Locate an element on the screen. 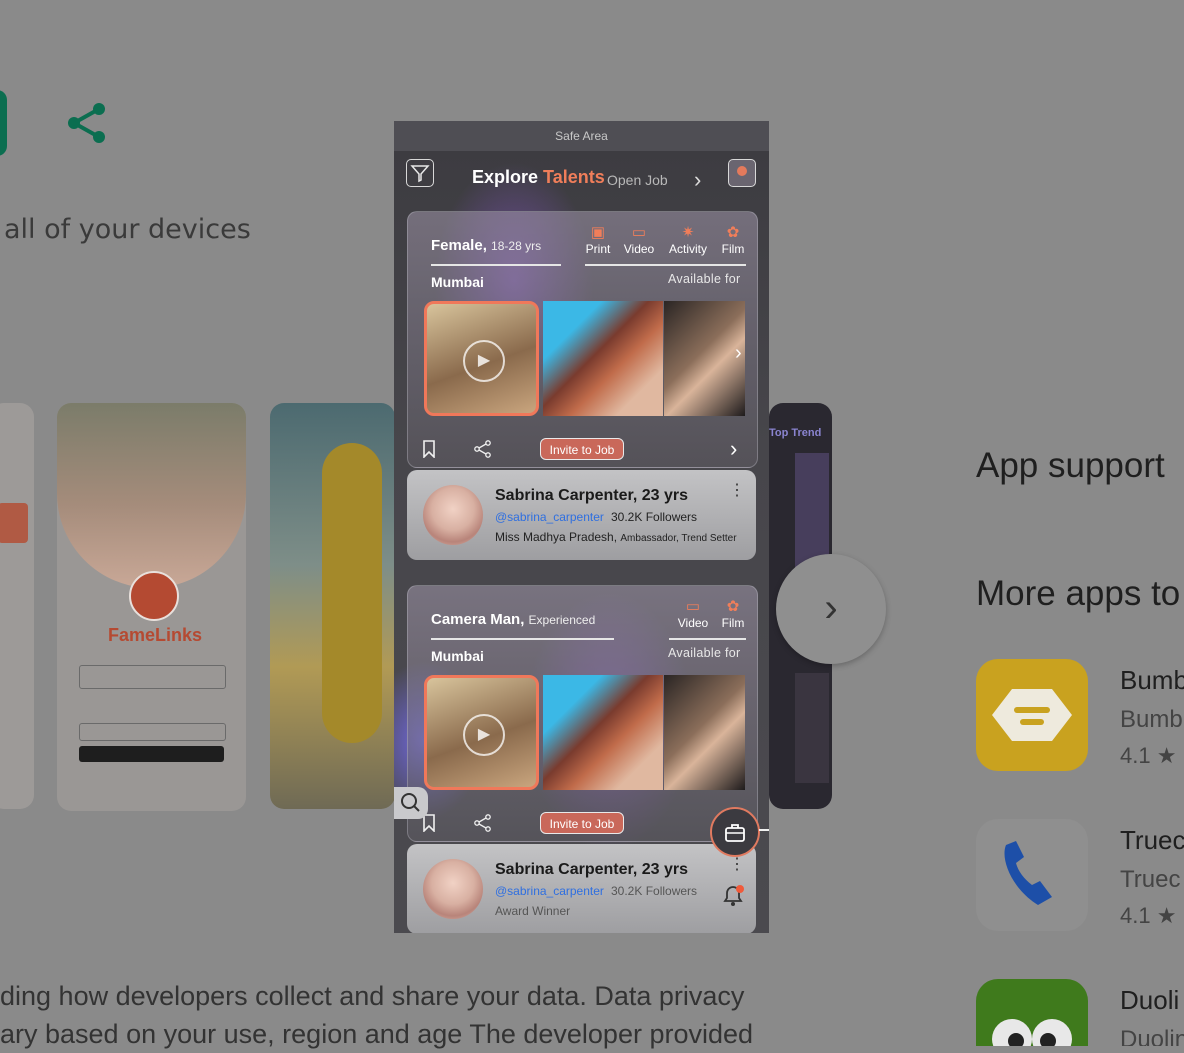 The height and width of the screenshot is (1053, 1184). profile-desc-small: Ambassador, Trend Setter is located at coordinates (678, 538).